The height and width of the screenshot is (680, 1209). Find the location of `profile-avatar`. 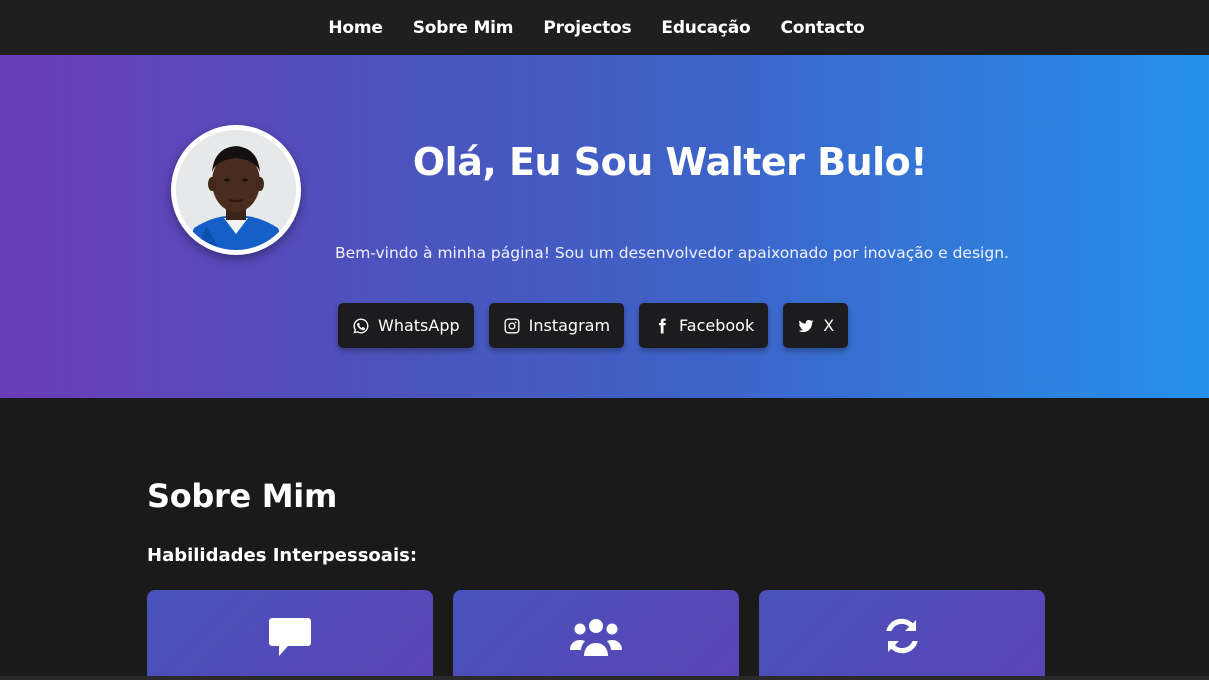

profile-avatar is located at coordinates (236, 190).